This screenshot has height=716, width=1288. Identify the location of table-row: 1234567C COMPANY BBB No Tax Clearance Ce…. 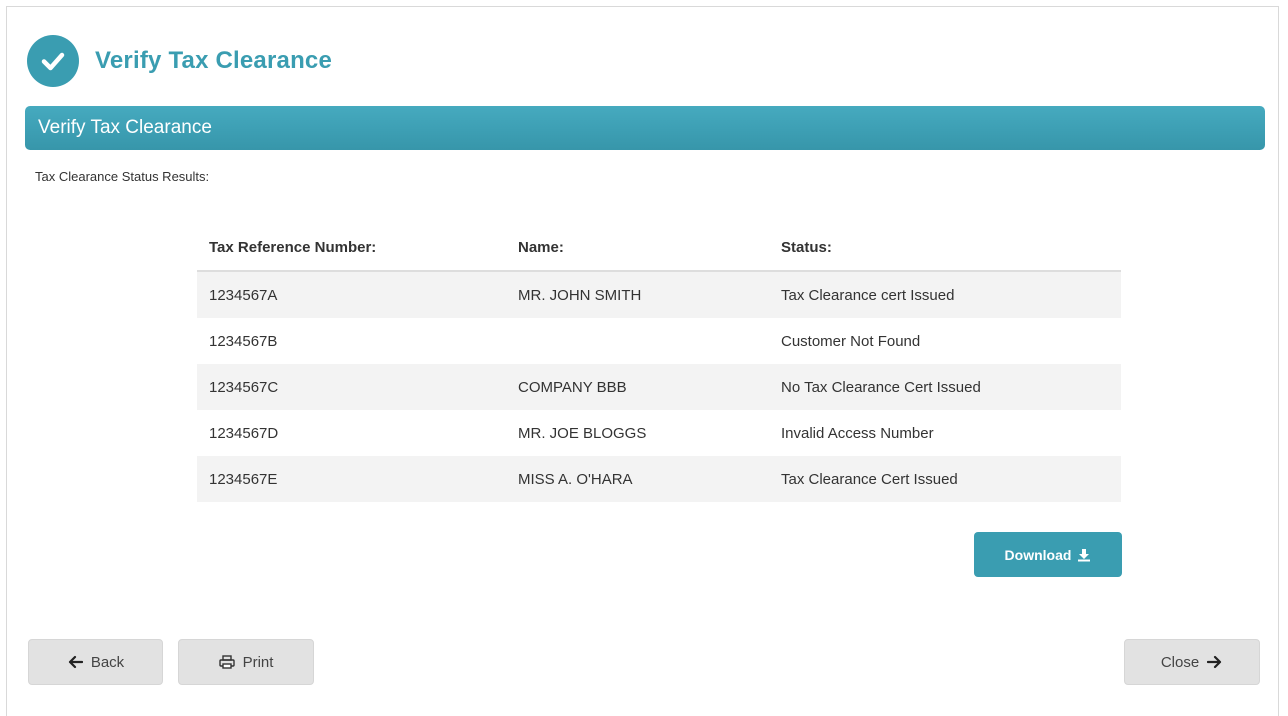
(659, 387).